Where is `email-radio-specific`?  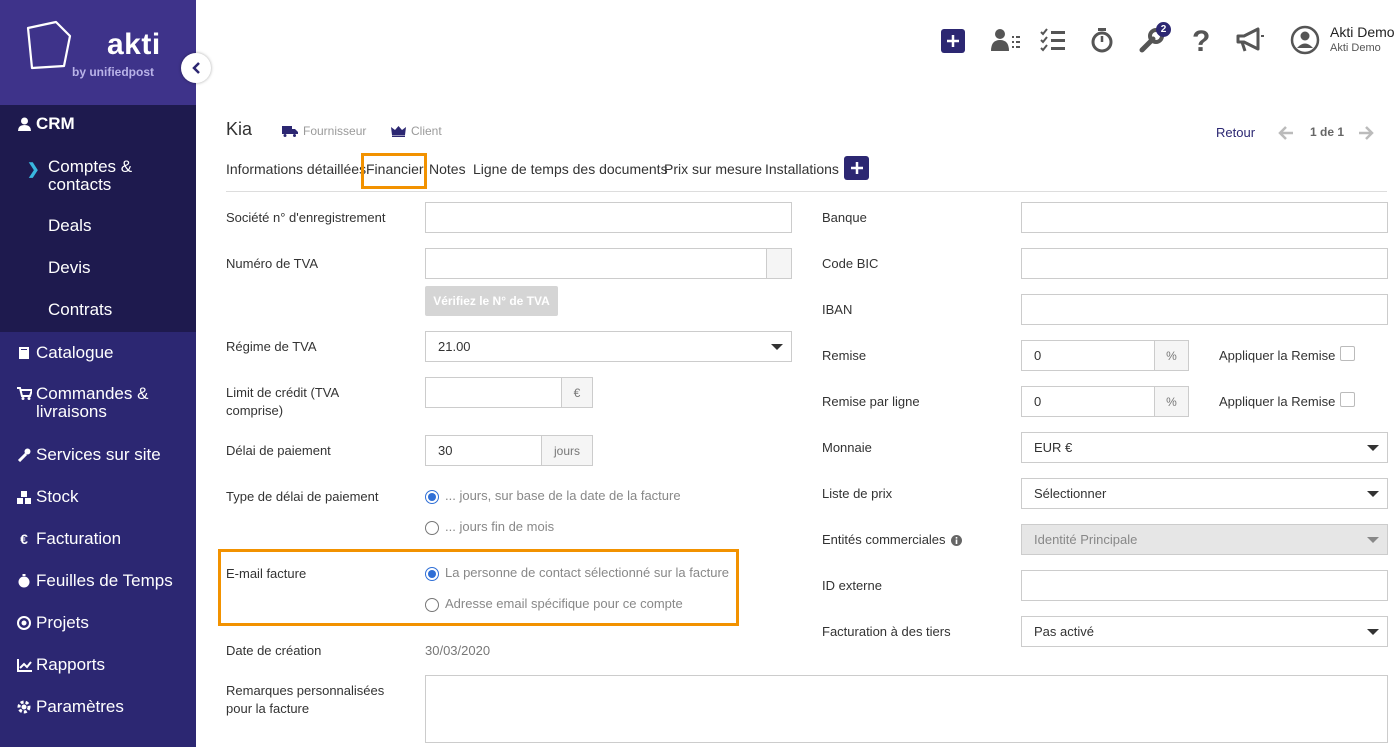 email-radio-specific is located at coordinates (432, 605).